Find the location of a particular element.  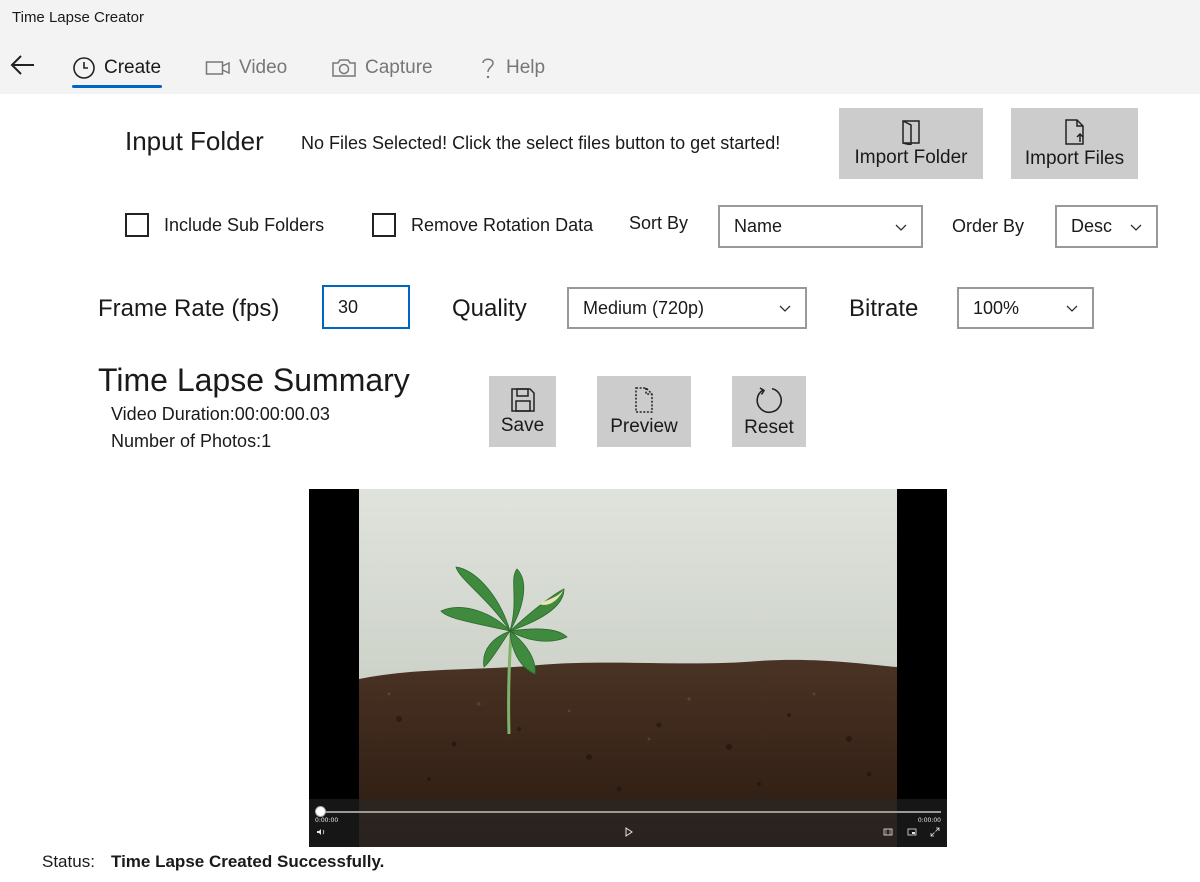

tab-create: Create is located at coordinates (116, 68).